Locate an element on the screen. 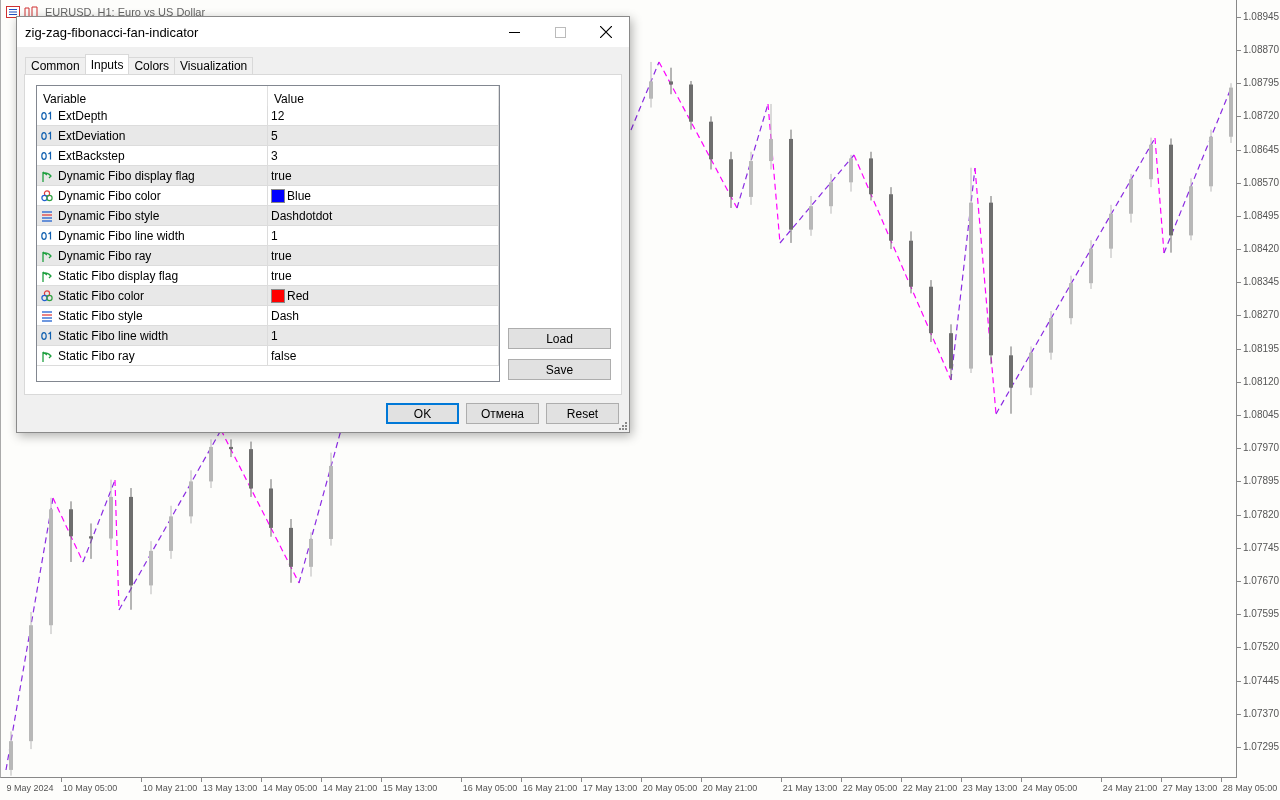  variable-name: ExtDeviation is located at coordinates (92, 135).